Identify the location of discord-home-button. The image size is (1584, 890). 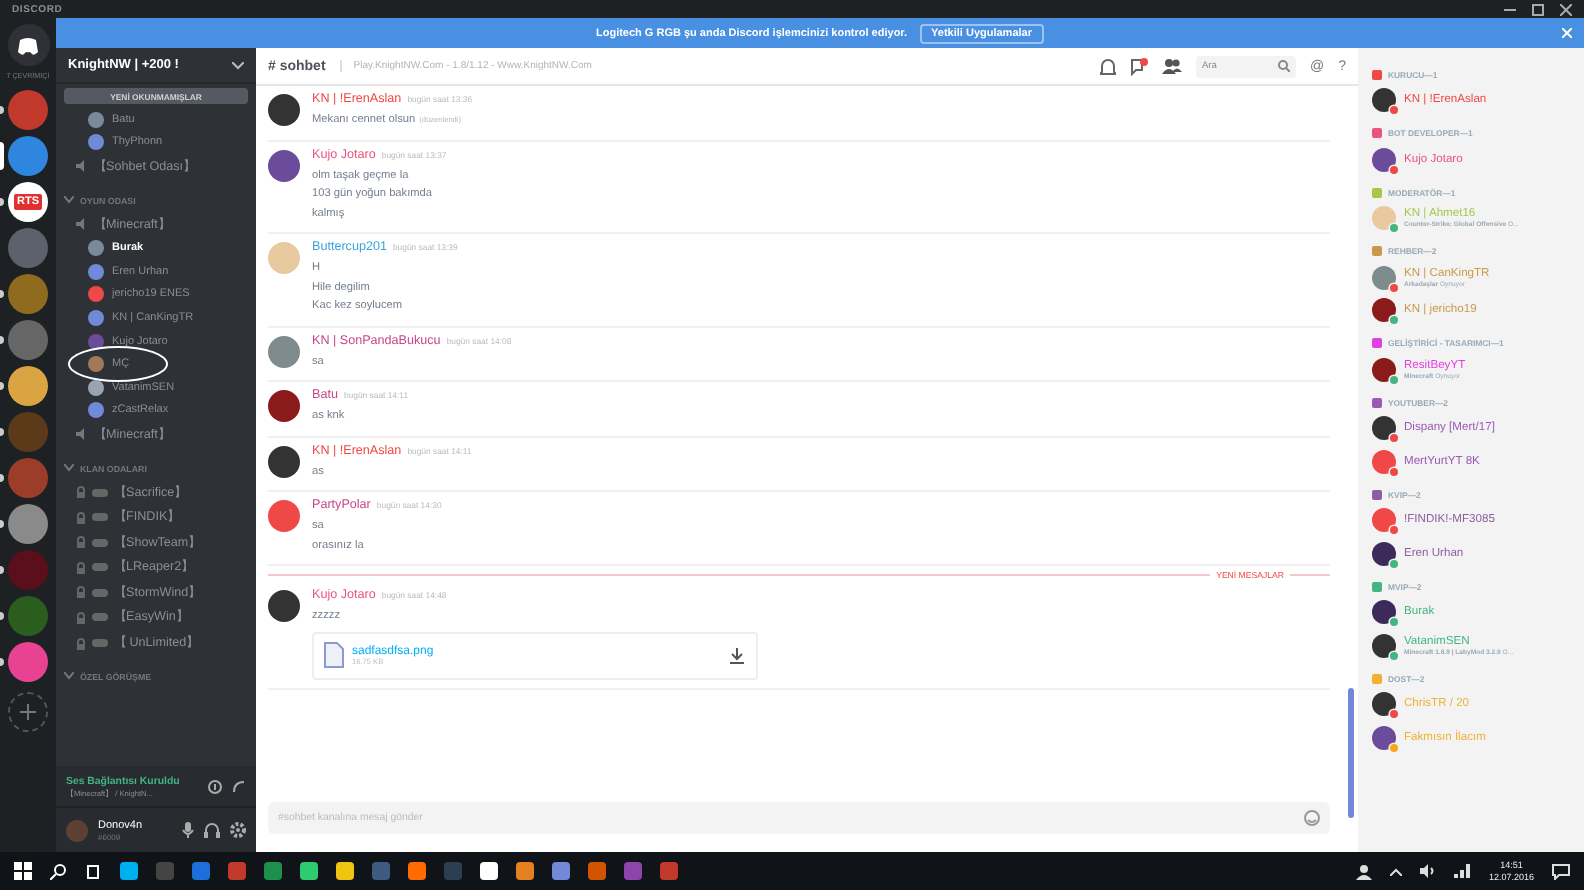
(28, 45).